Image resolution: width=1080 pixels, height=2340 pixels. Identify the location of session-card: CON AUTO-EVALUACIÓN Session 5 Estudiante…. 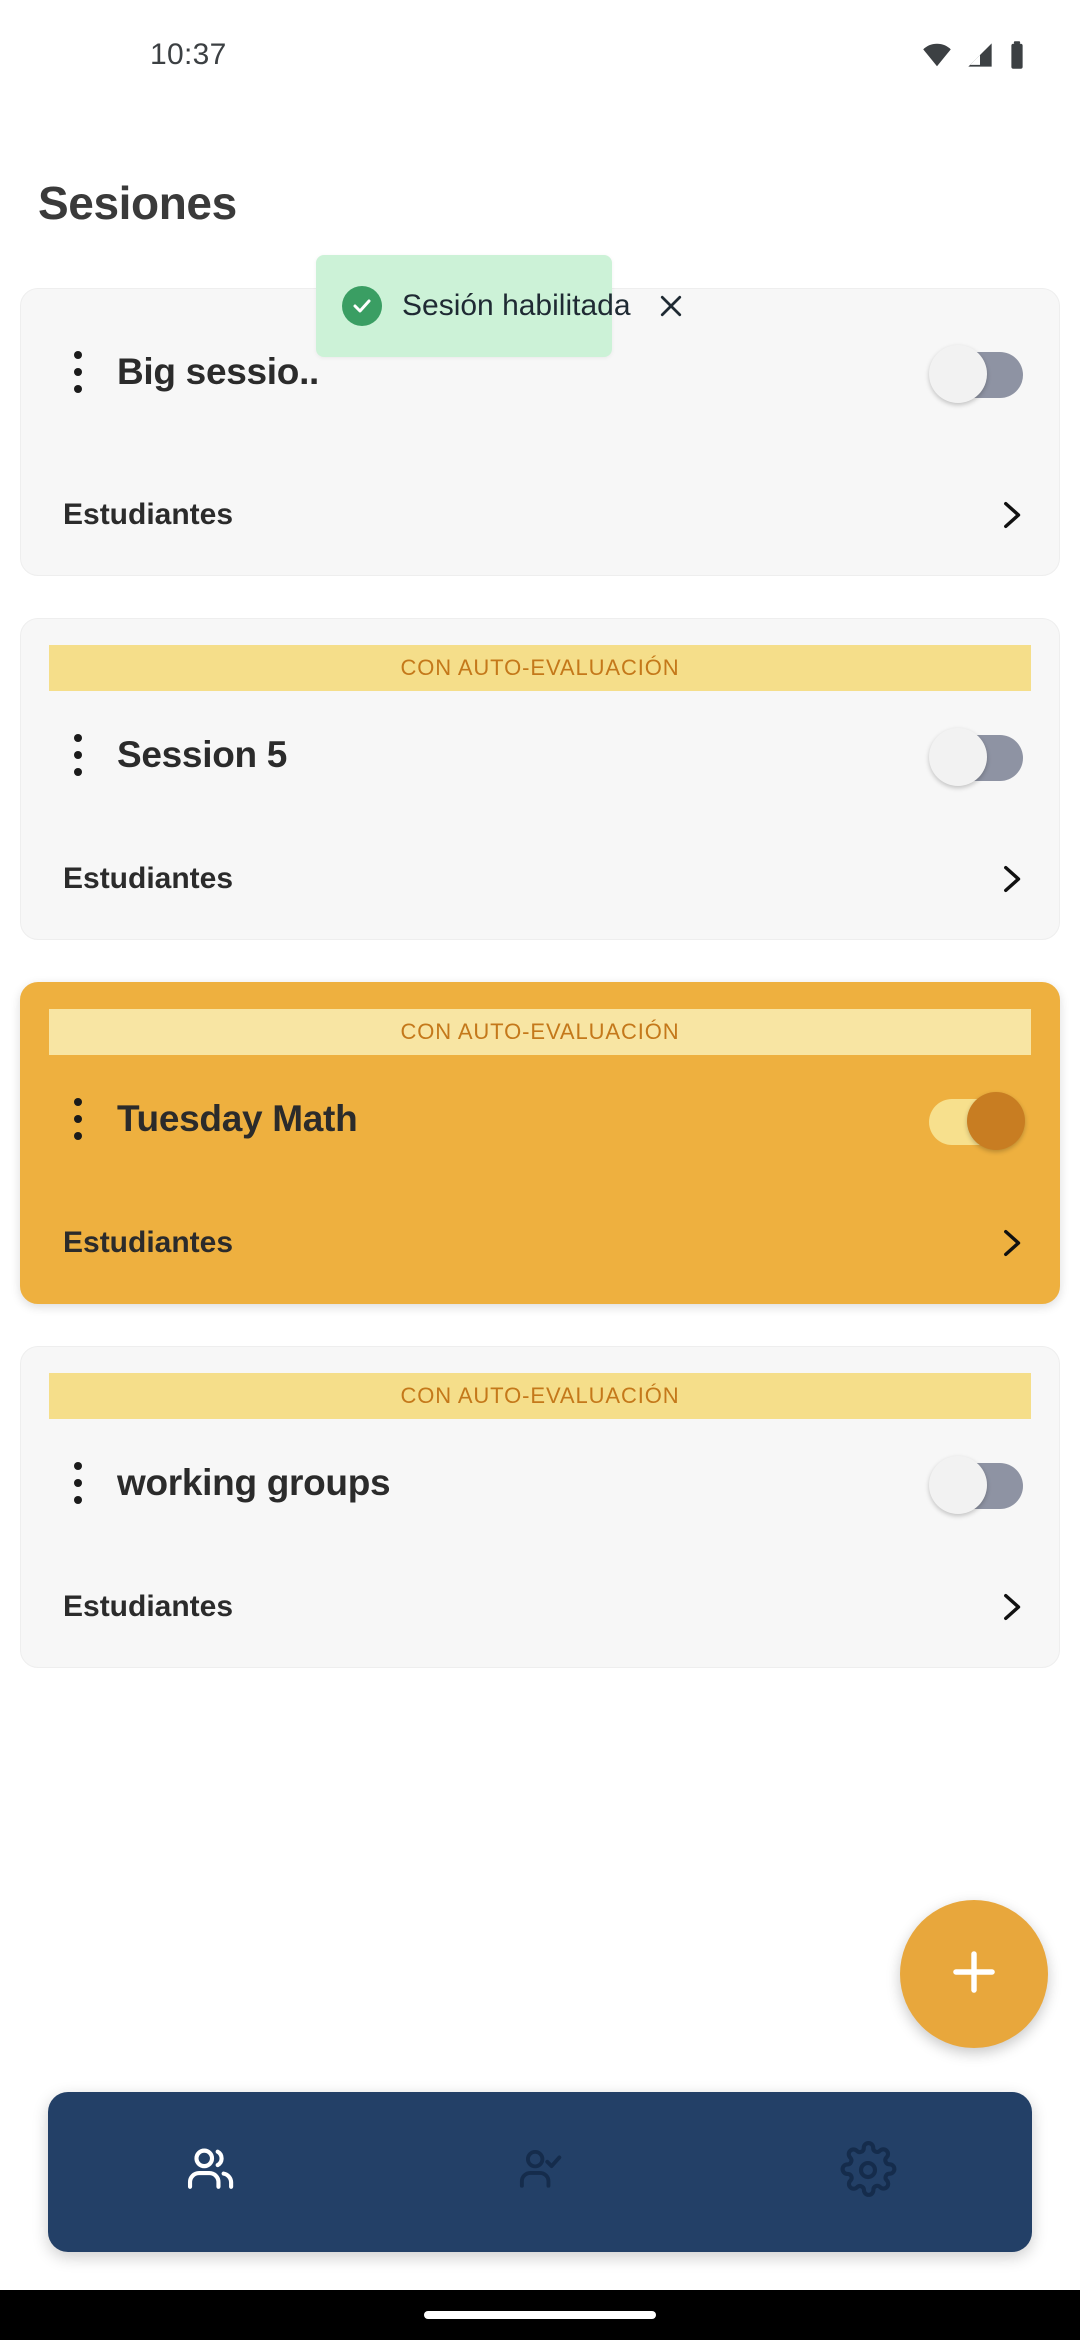
(540, 779).